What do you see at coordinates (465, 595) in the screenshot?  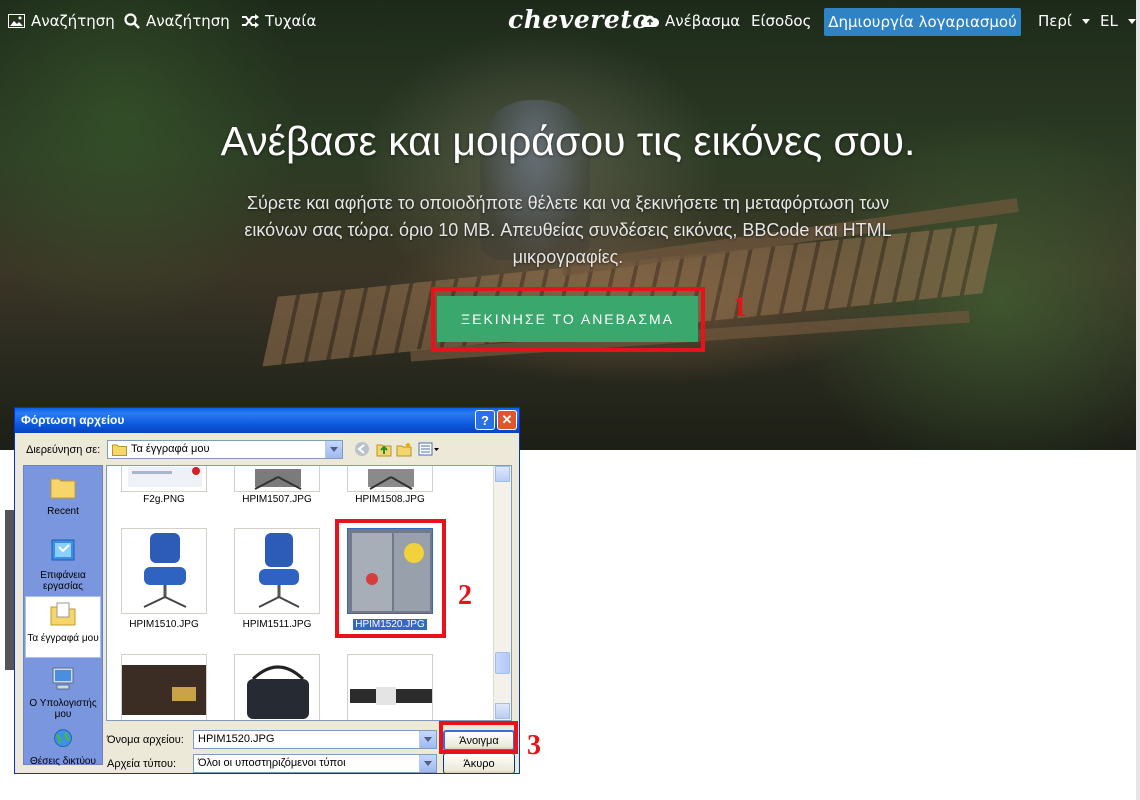 I see `annotation-number-2: 2` at bounding box center [465, 595].